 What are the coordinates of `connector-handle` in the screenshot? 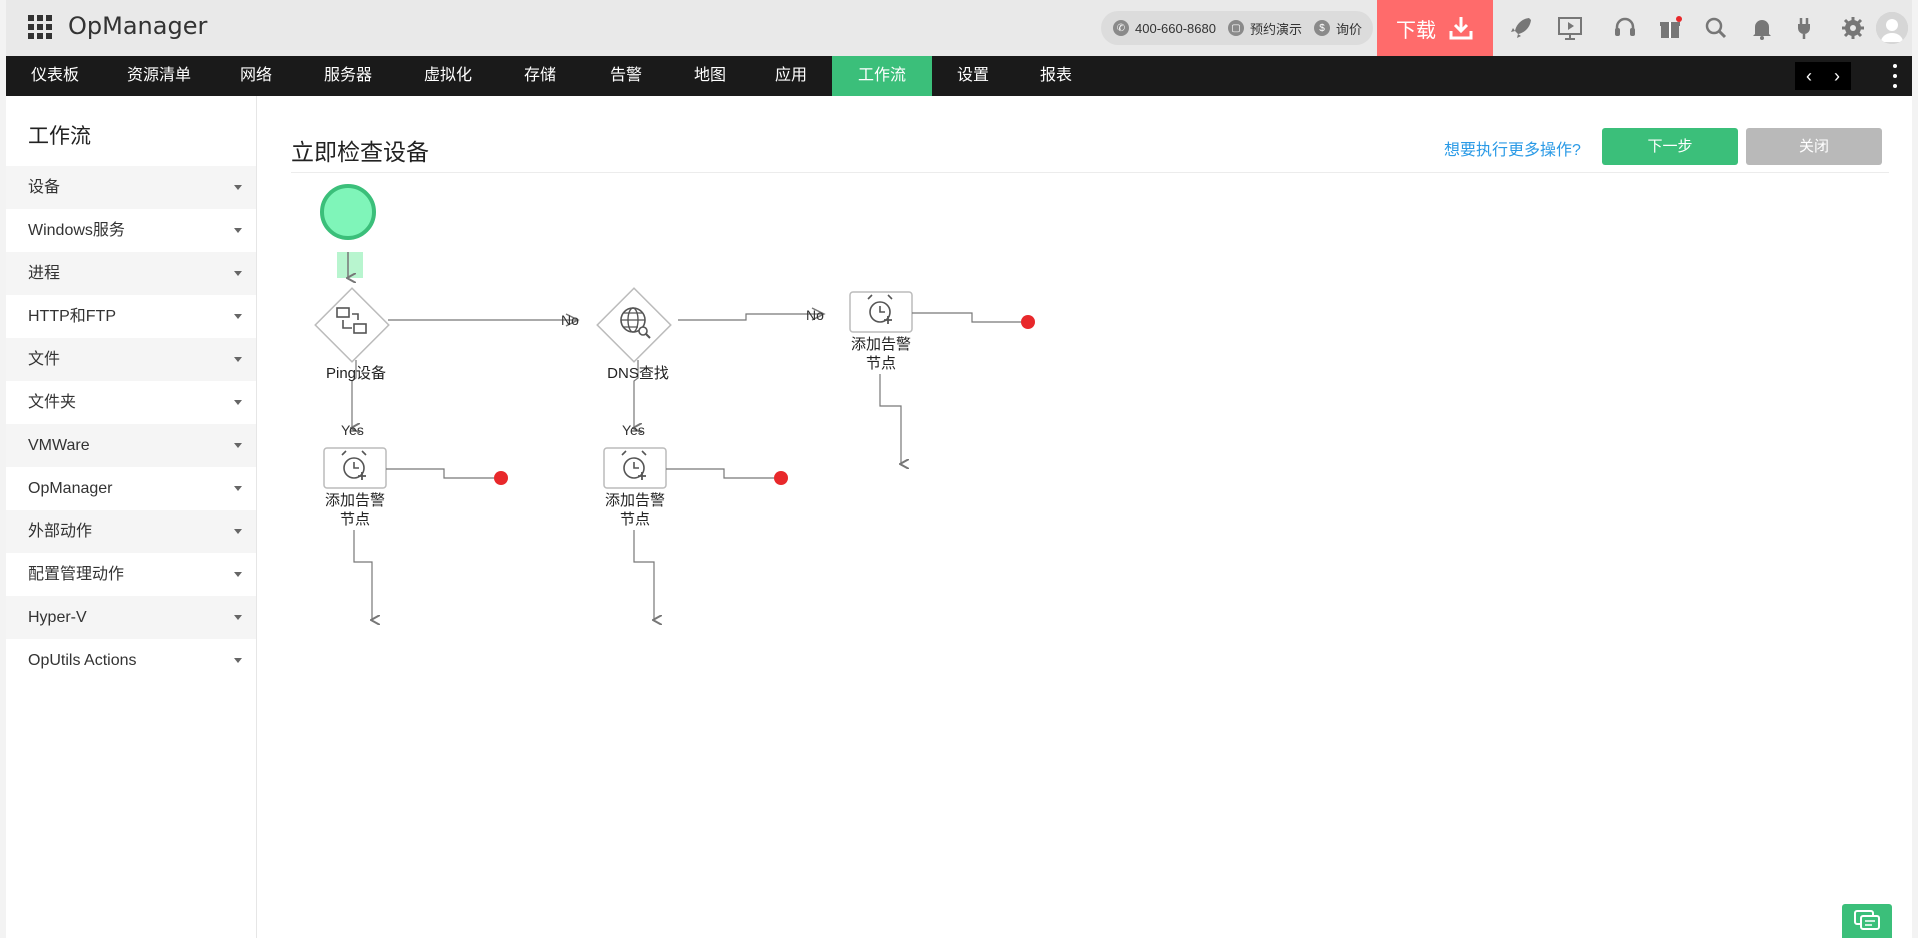 It's located at (350, 265).